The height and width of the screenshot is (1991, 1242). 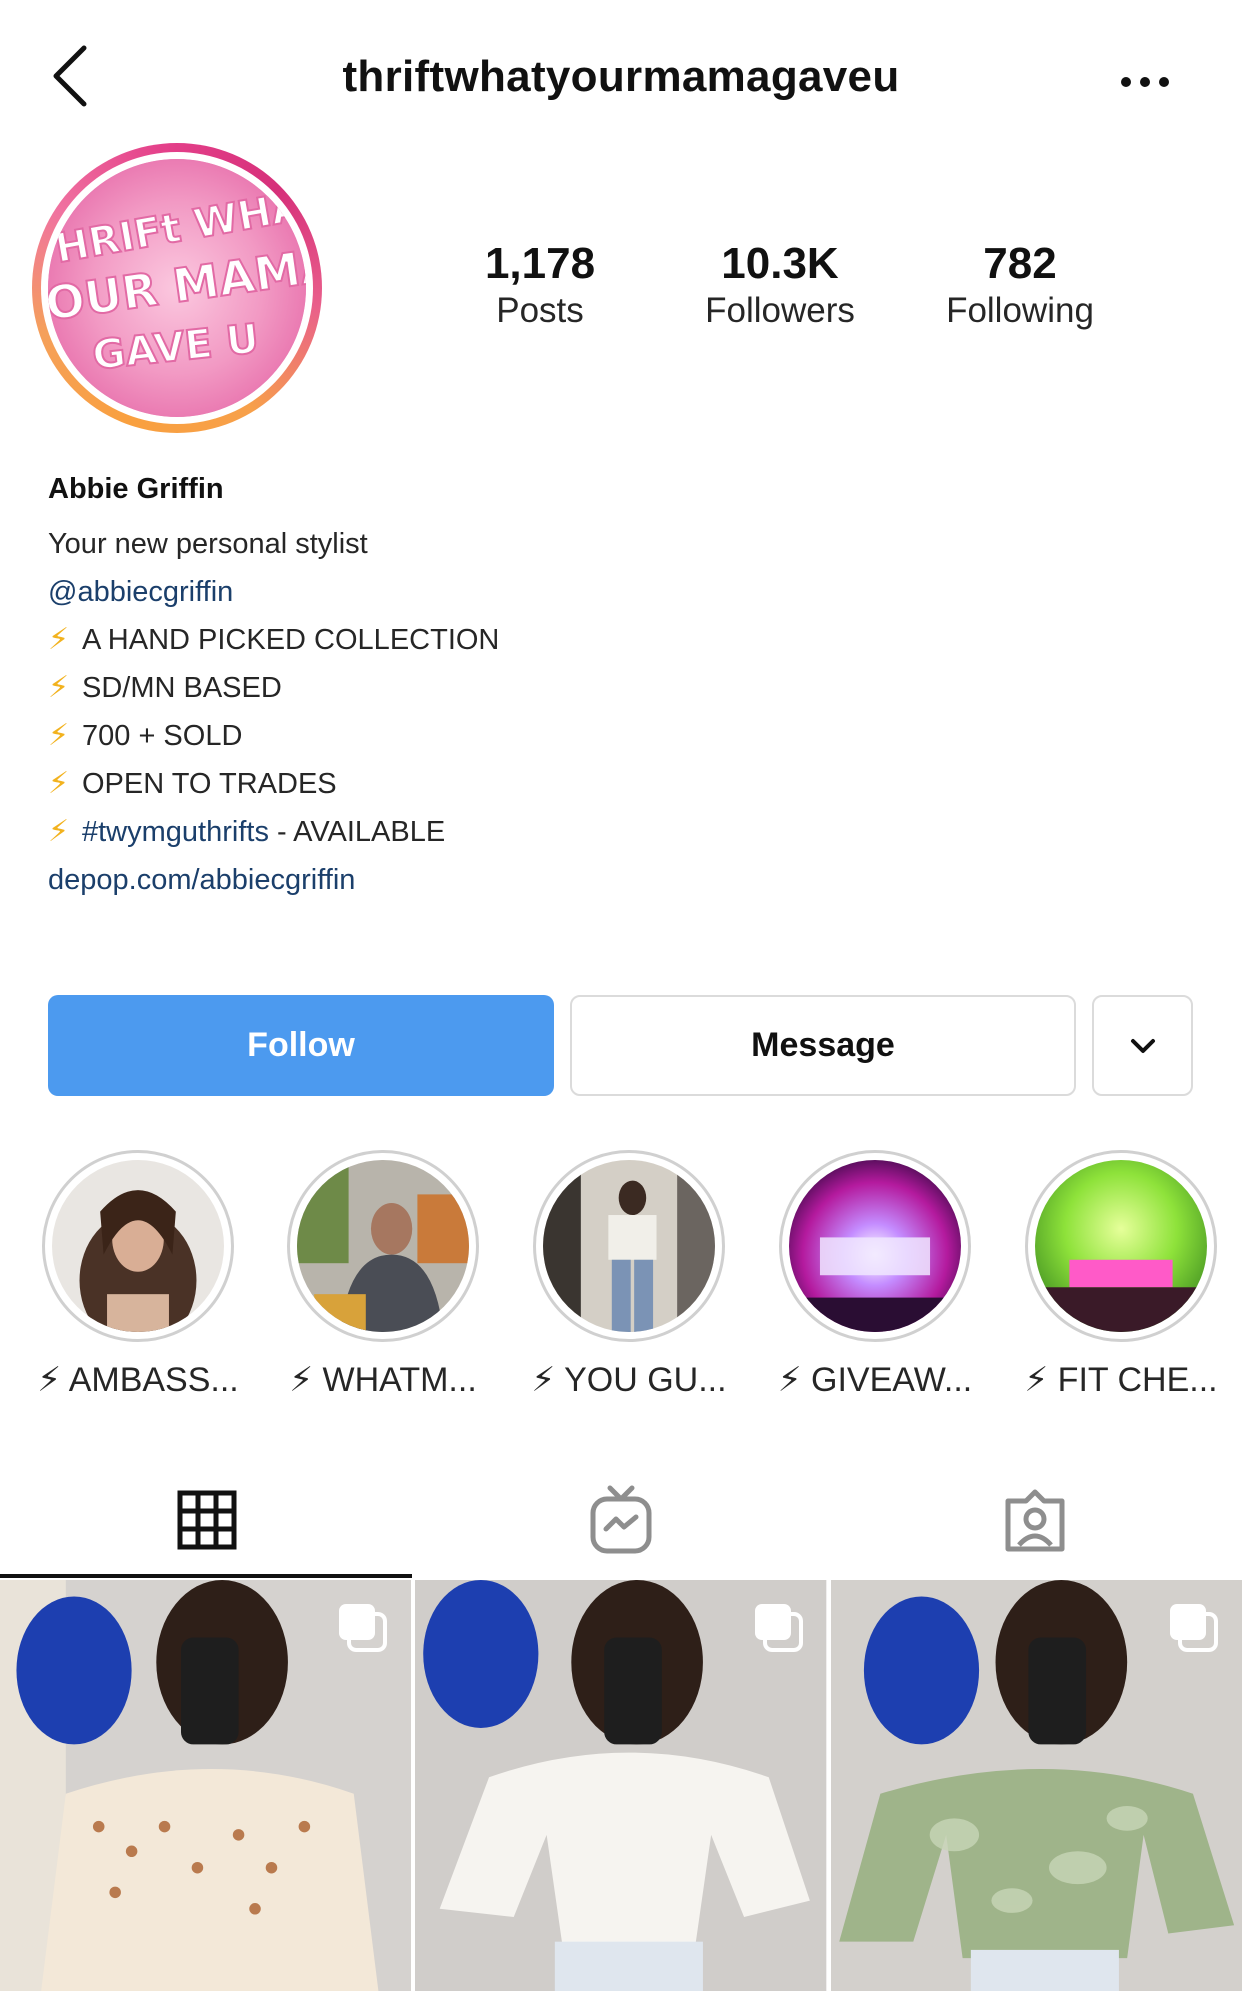 I want to click on stat-posts-label: Posts, so click(x=540, y=311).